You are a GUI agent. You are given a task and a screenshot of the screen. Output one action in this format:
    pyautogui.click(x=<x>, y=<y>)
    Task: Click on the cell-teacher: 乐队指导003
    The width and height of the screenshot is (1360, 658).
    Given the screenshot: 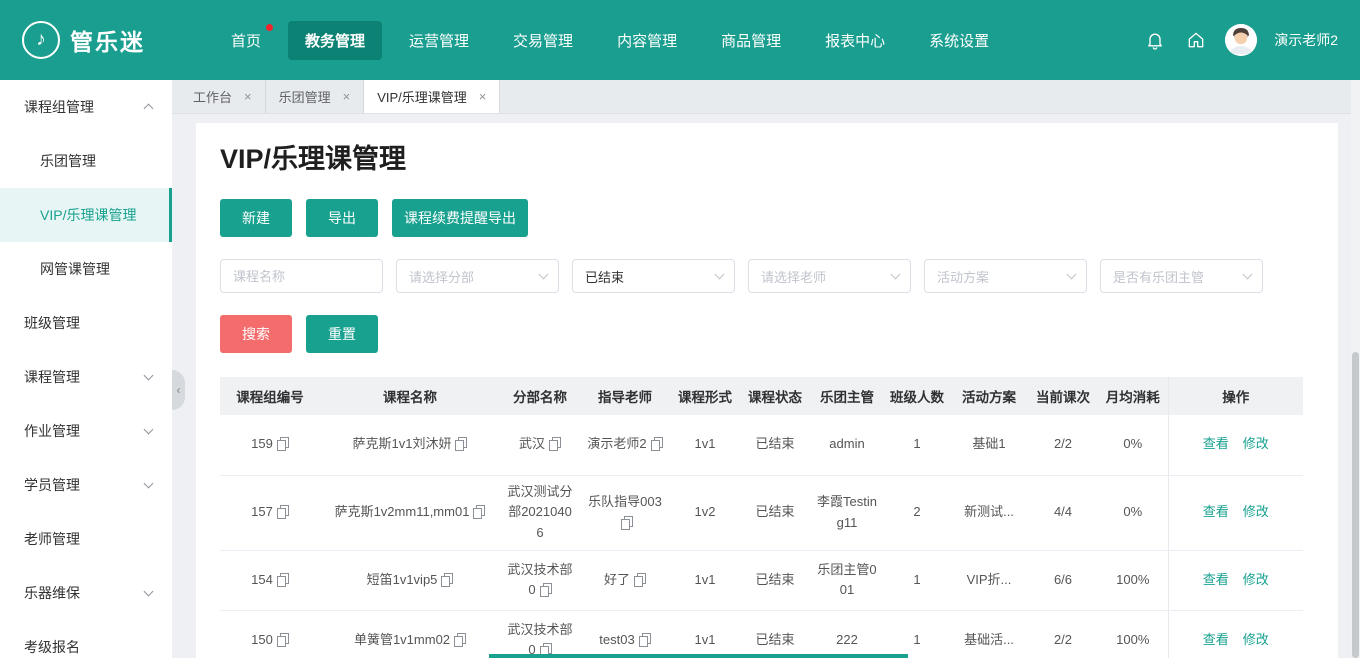 What is the action you would take?
    pyautogui.click(x=625, y=513)
    